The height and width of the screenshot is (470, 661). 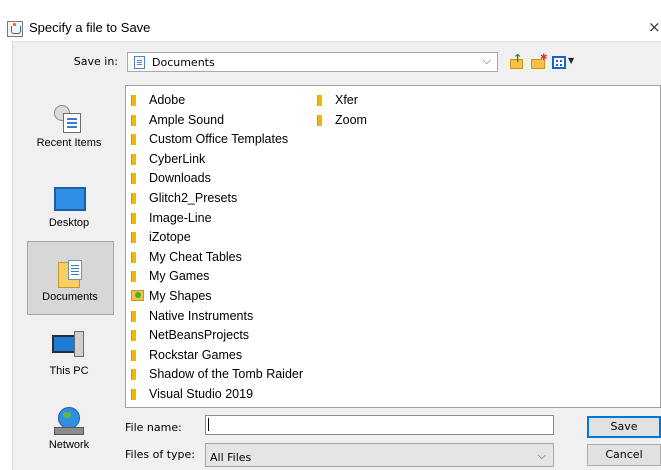 I want to click on create-new-folder-button: ✱, so click(x=539, y=62).